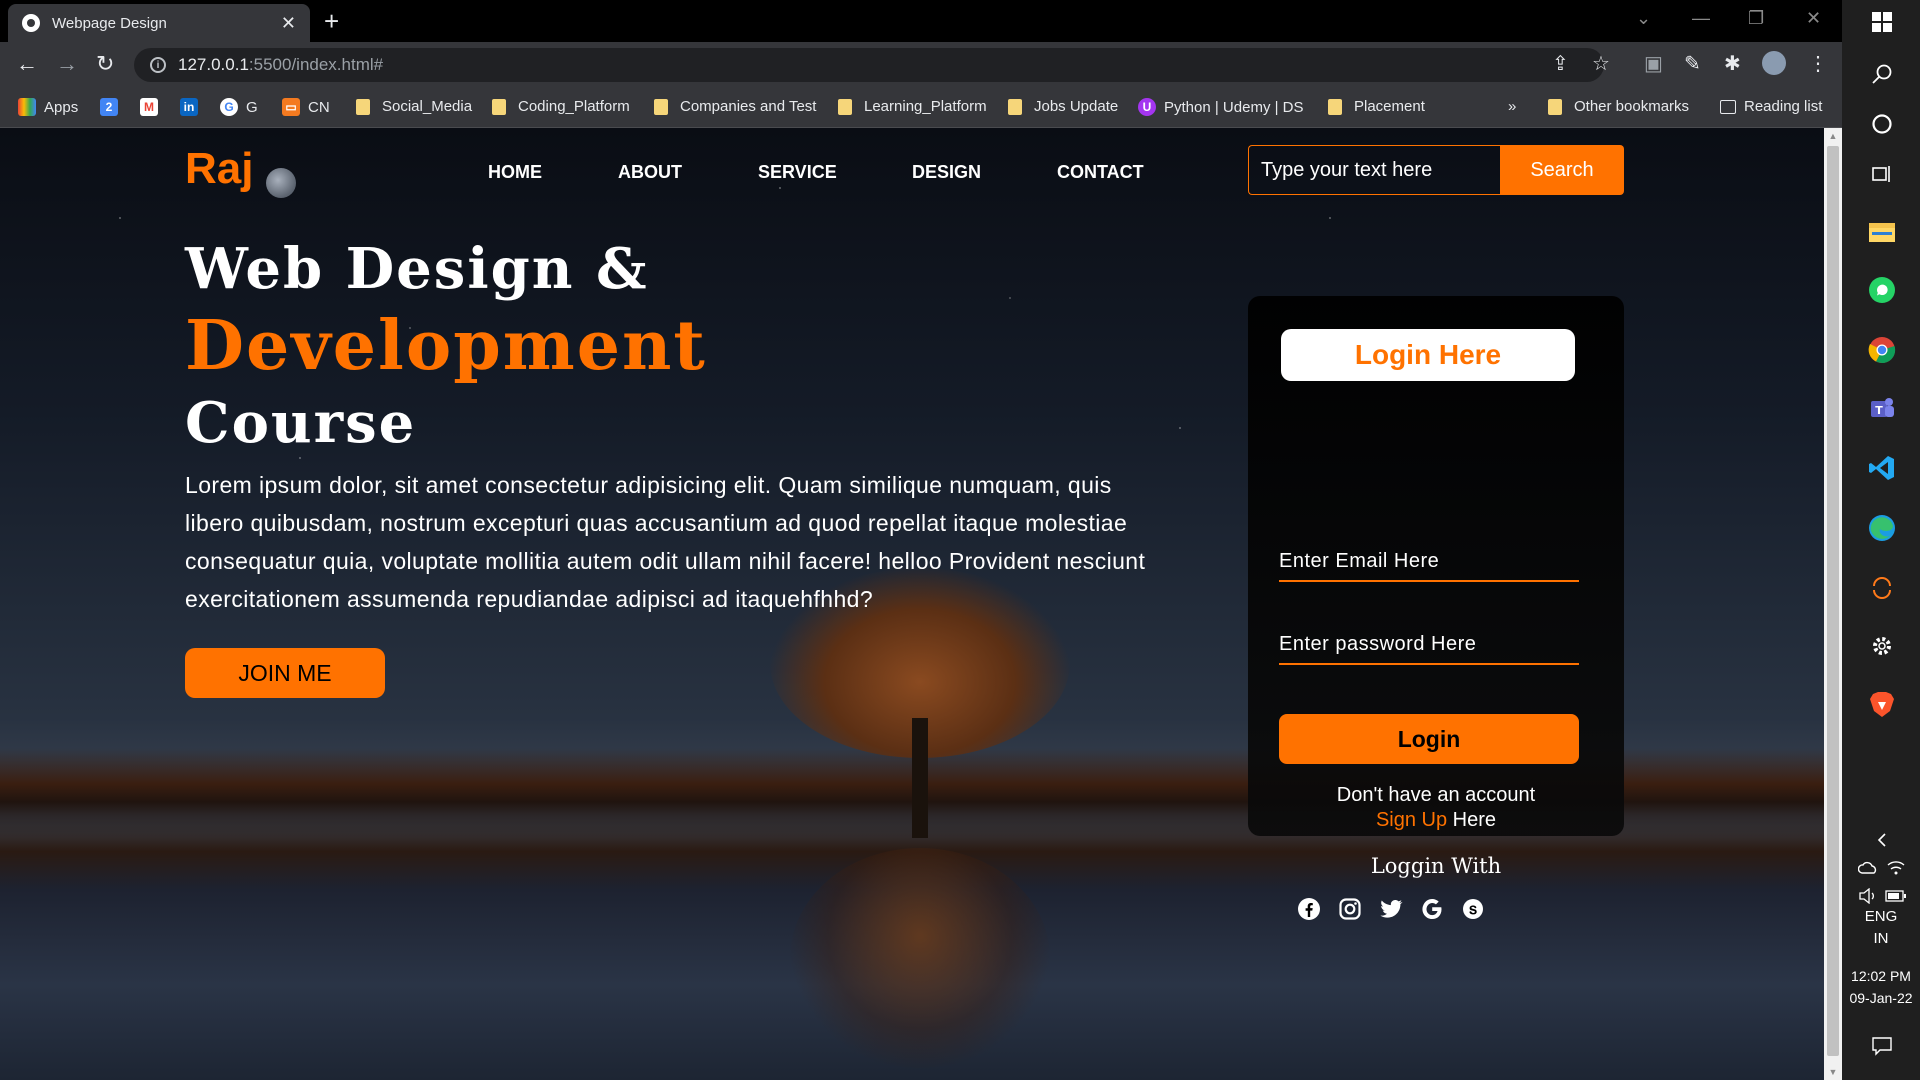 The width and height of the screenshot is (1920, 1080). Describe the element at coordinates (153, 107) in the screenshot. I see `bookmark-gmail: M` at that location.